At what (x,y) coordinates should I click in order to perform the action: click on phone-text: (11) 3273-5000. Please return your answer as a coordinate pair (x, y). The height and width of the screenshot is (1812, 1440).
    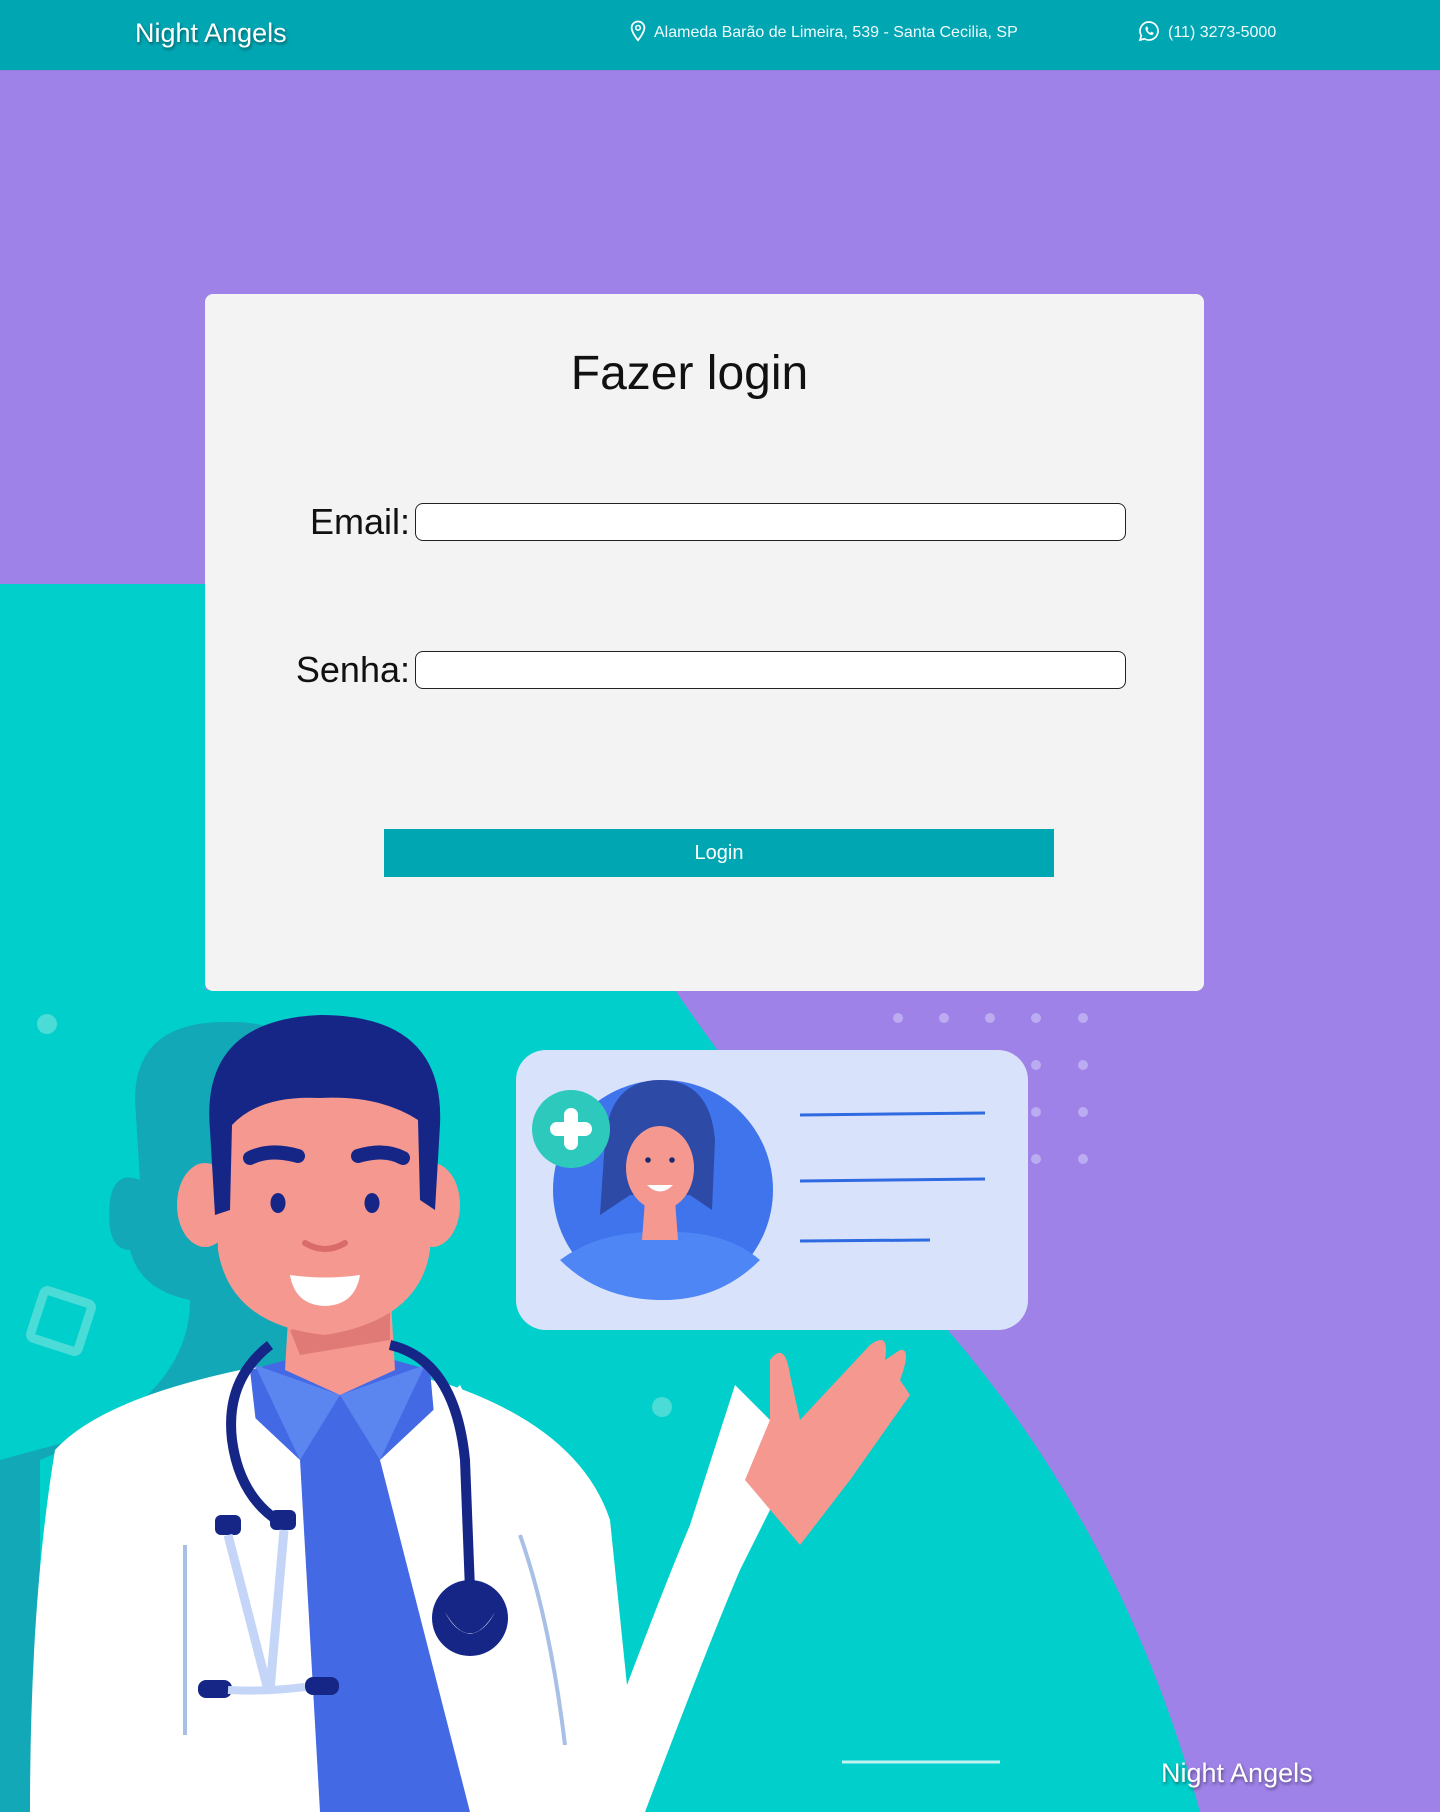
    Looking at the image, I should click on (1222, 33).